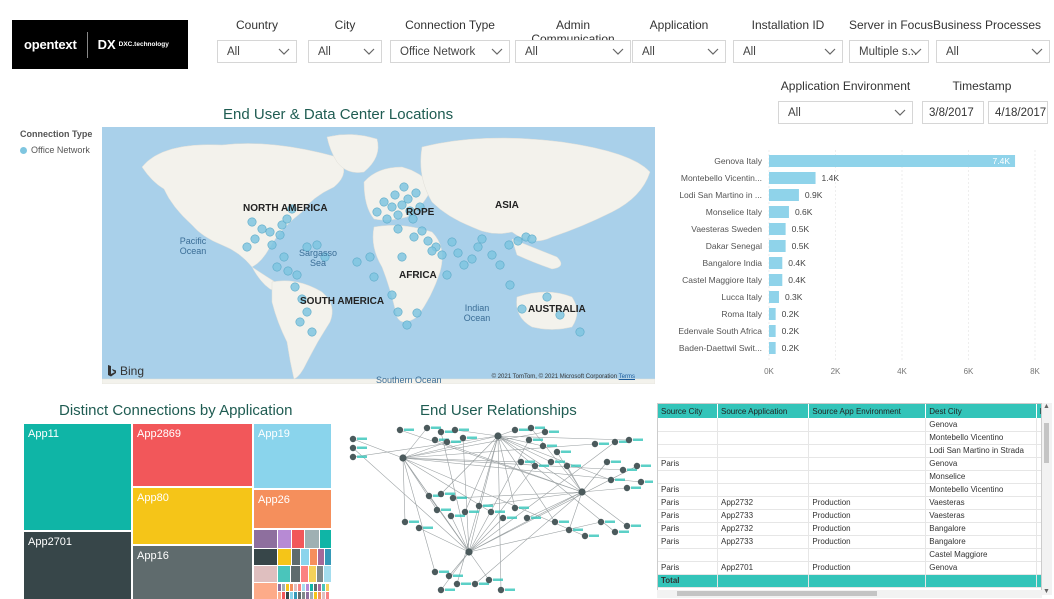 Image resolution: width=1054 pixels, height=599 pixels. I want to click on table-horizontal-scrollbar, so click(849, 594).